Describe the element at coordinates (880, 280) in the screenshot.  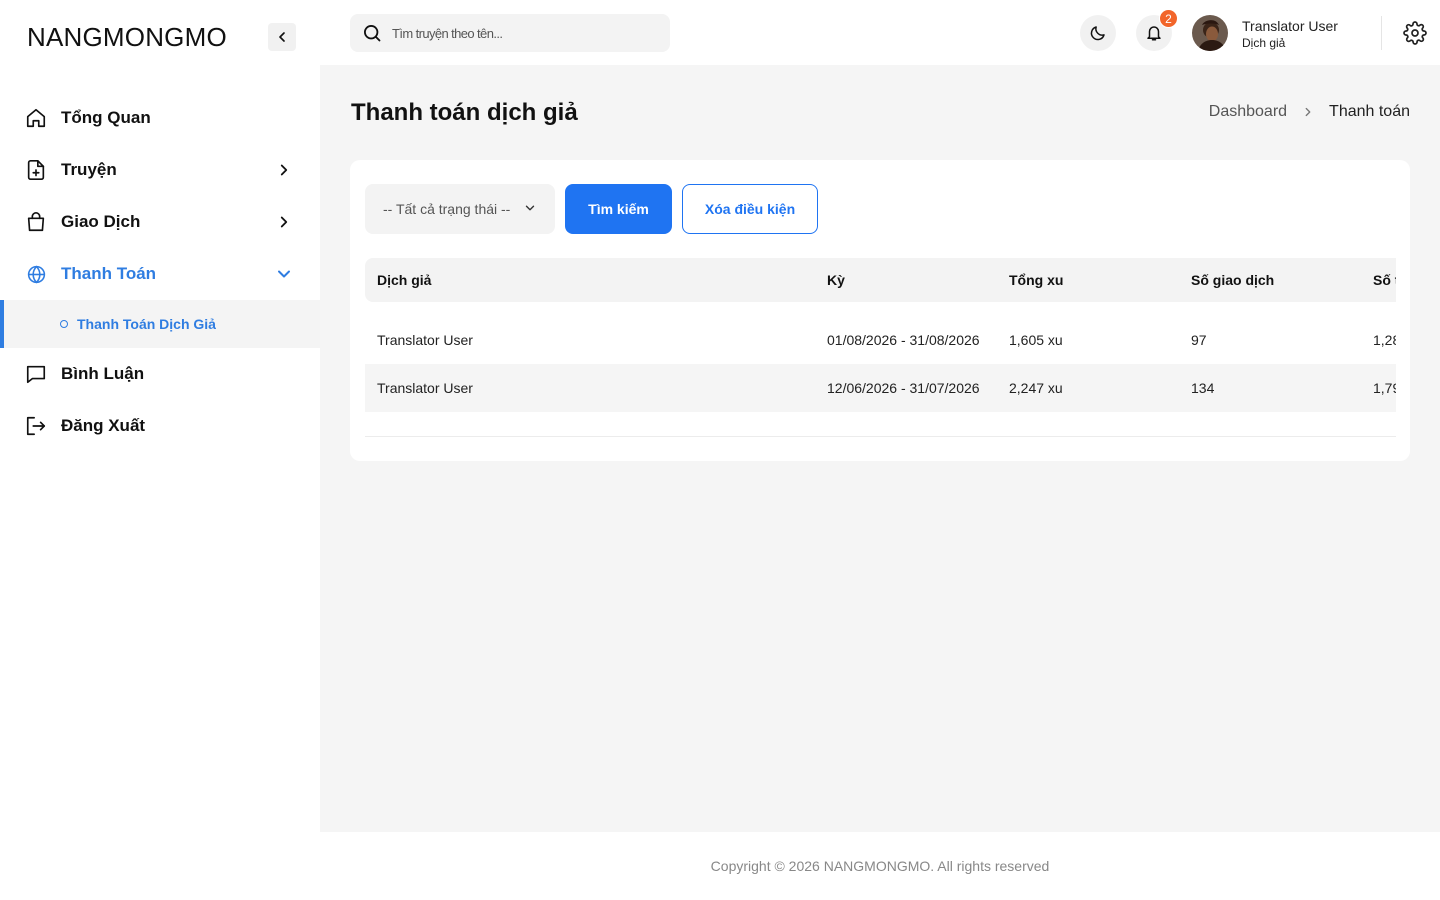
I see `table-header: Dịch giả Kỳ Tổng xu Số giao dịch Số t` at that location.